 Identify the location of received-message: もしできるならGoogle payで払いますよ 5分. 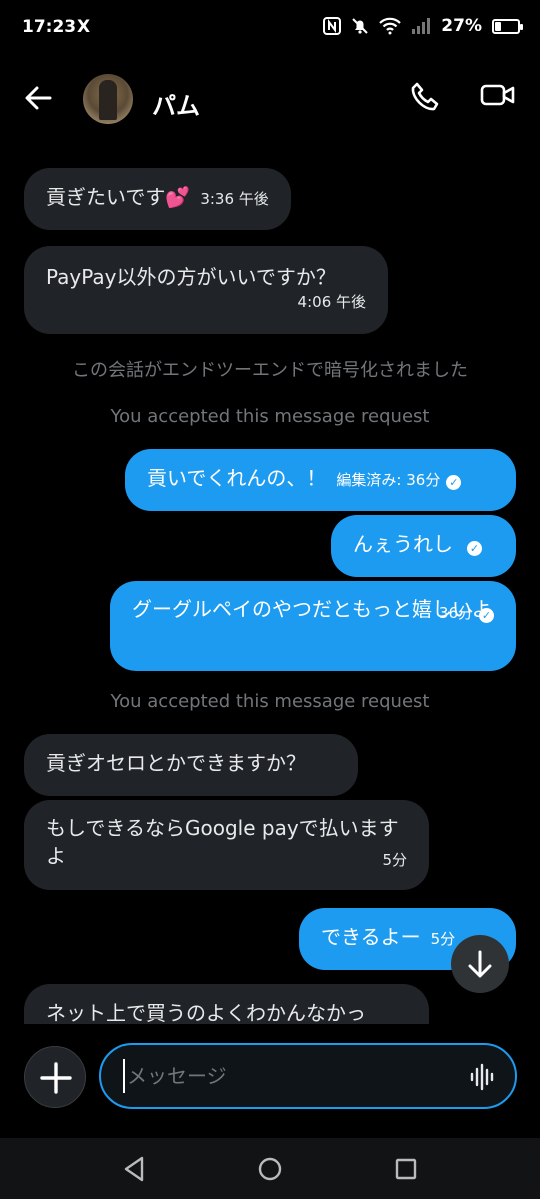
(226, 845).